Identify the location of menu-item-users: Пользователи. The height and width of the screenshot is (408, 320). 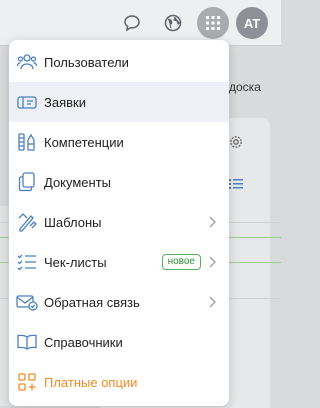
(119, 62).